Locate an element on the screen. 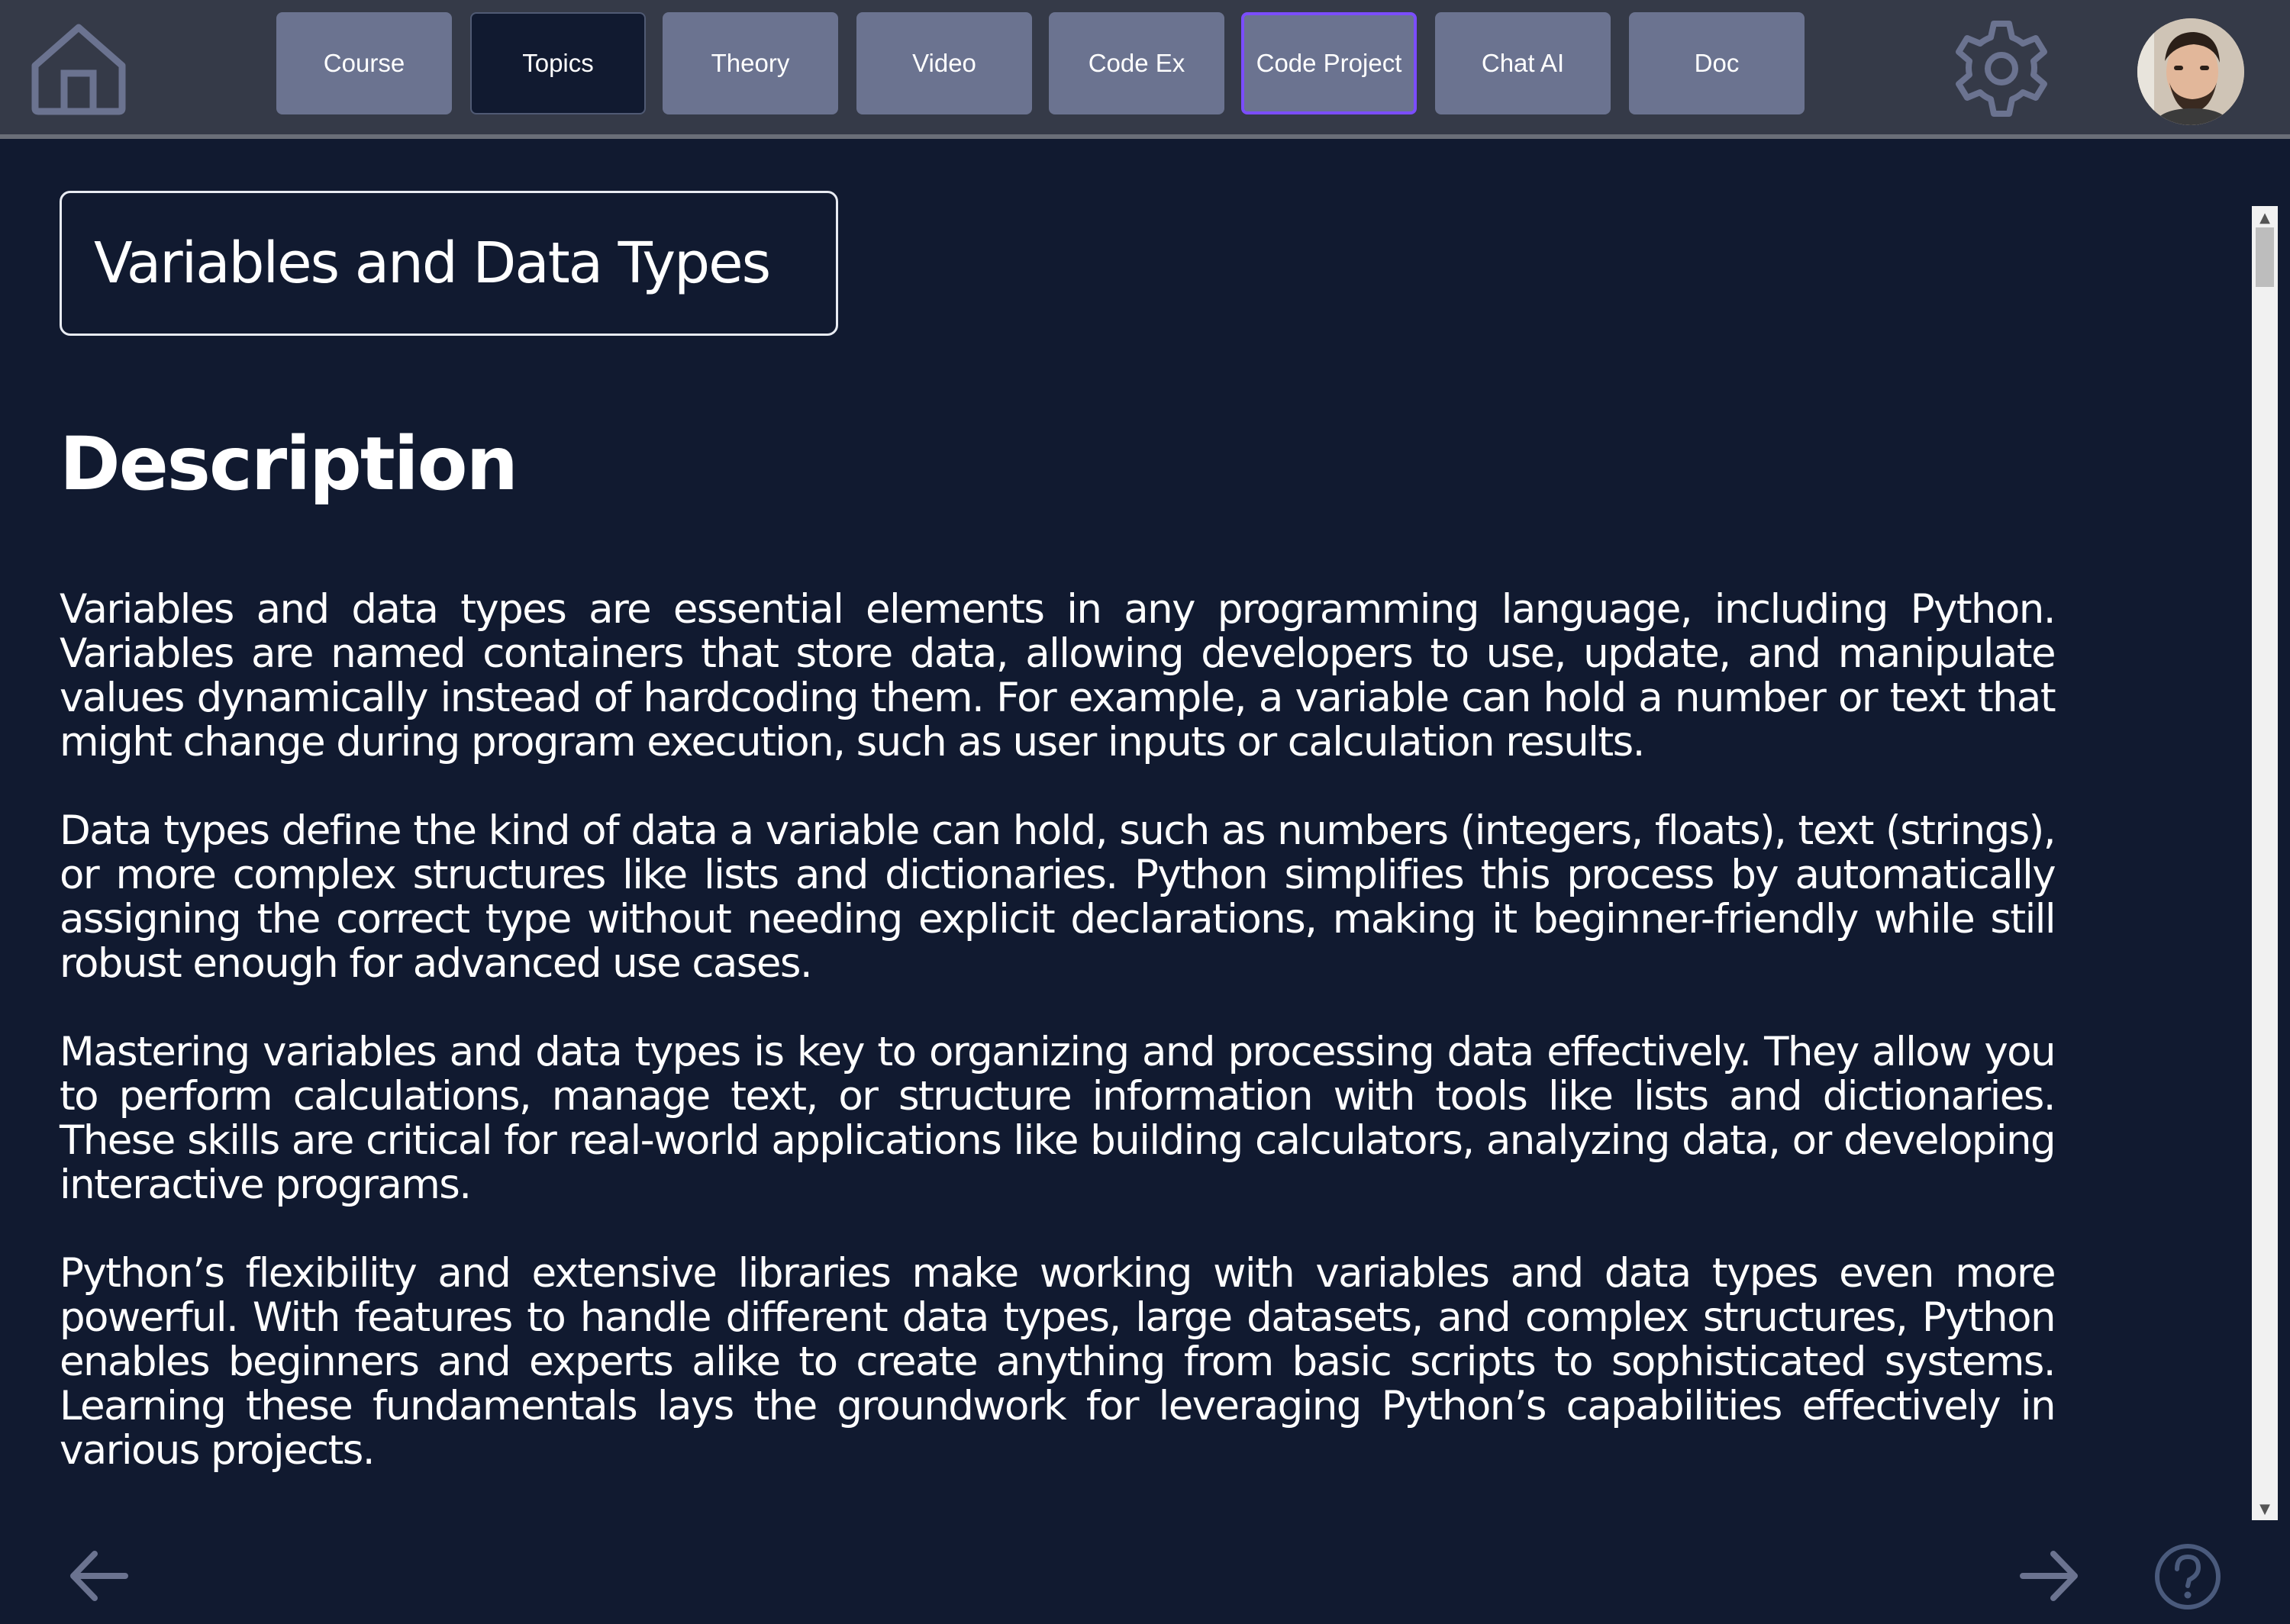 This screenshot has height=1624, width=2290. arrow-left-icon is located at coordinates (98, 1576).